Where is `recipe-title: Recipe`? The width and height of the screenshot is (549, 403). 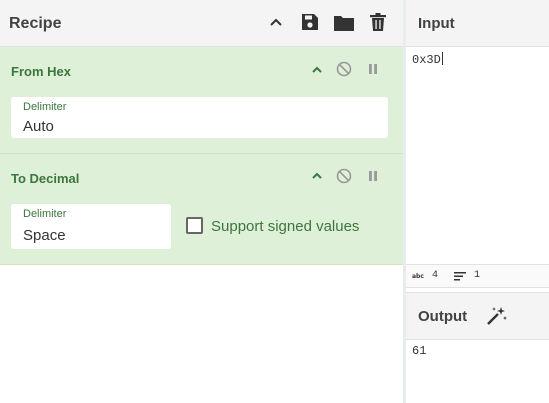 recipe-title: Recipe is located at coordinates (35, 23).